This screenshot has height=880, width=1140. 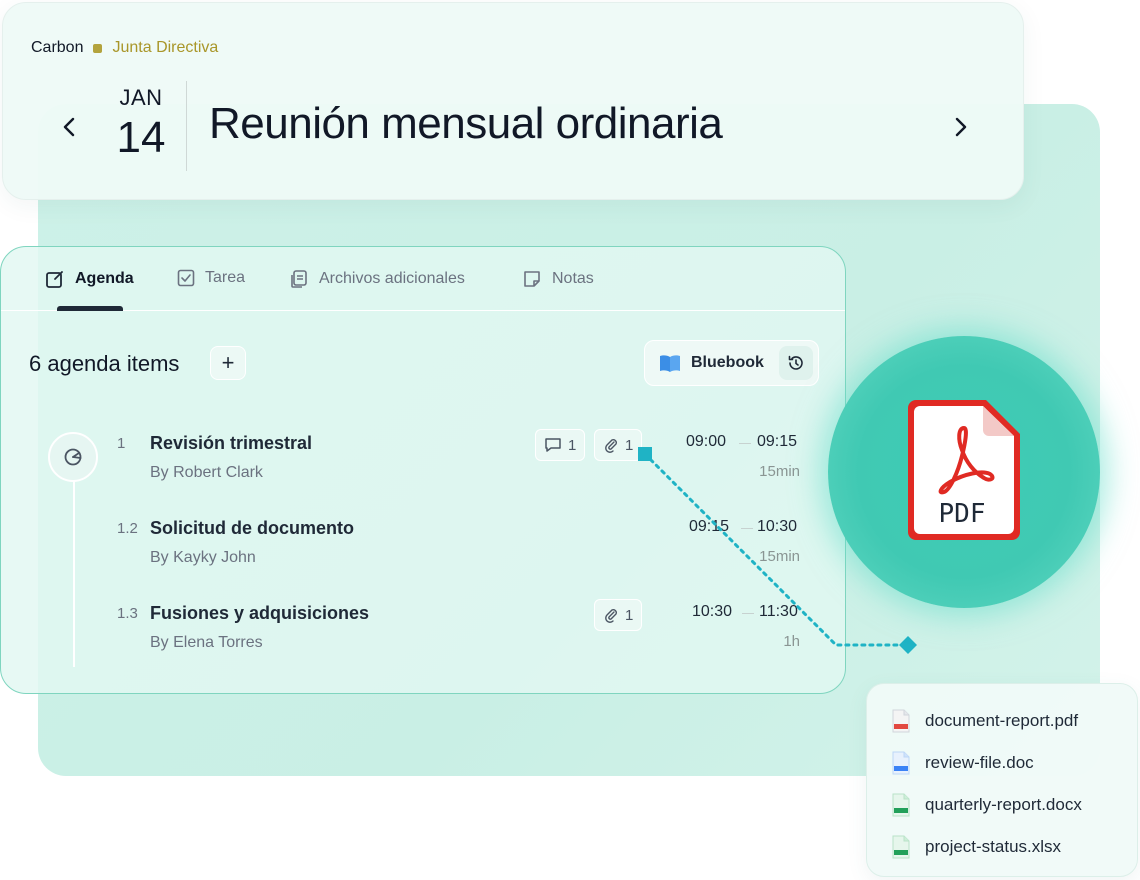 I want to click on bluebook-button: Bluebook, so click(x=711, y=363).